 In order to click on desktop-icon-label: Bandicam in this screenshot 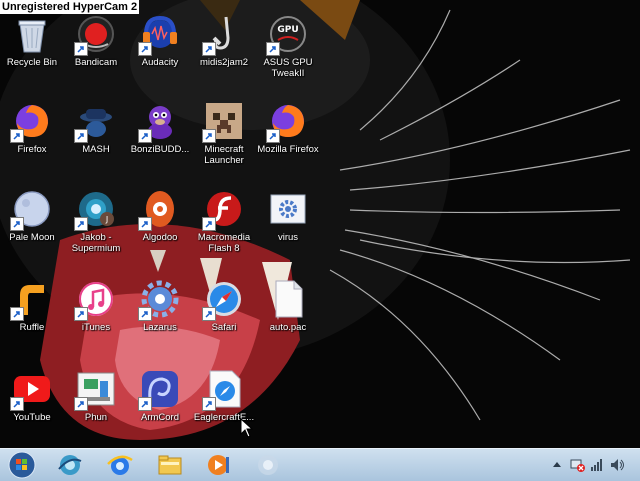, I will do `click(96, 62)`.